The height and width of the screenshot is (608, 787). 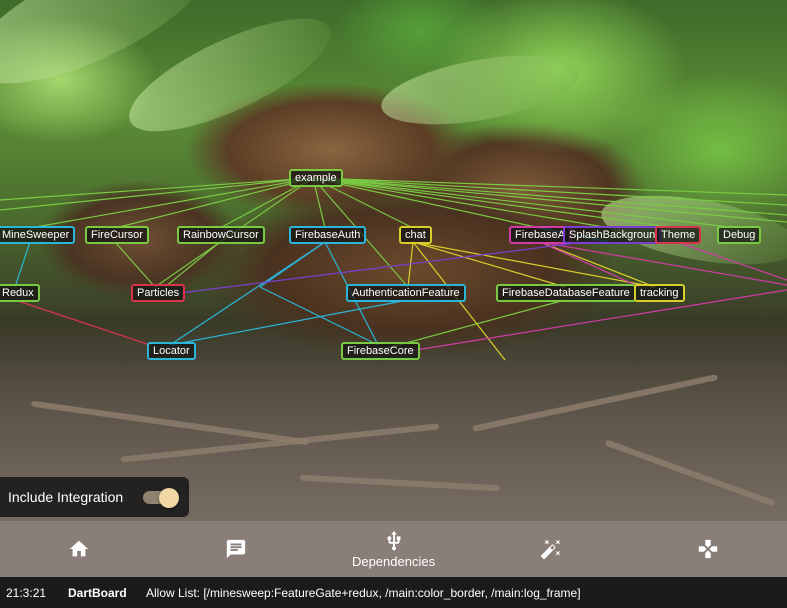 What do you see at coordinates (415, 235) in the screenshot?
I see `graph-node-chat: chat` at bounding box center [415, 235].